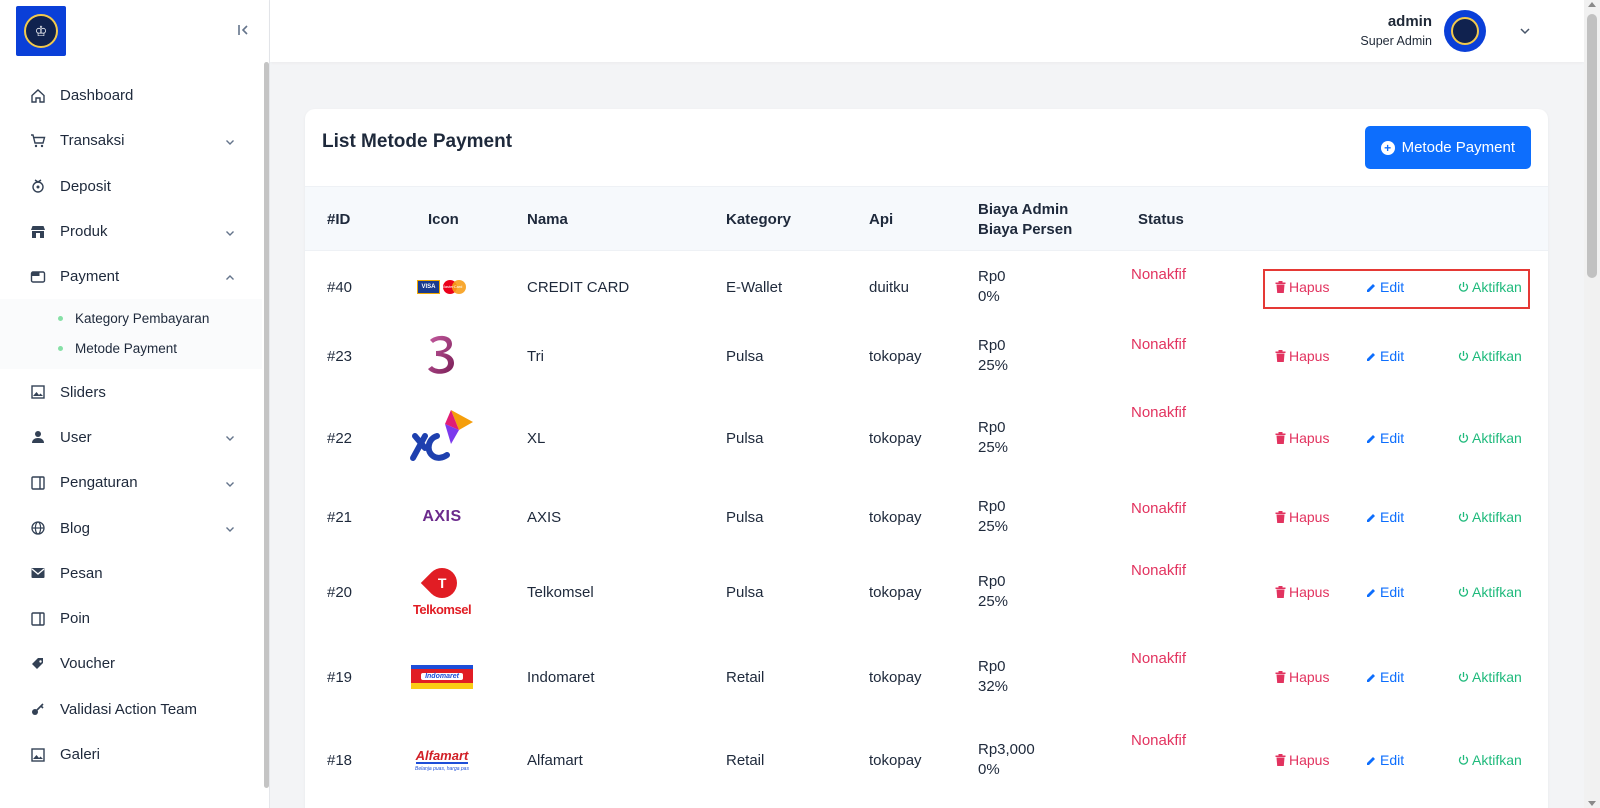  I want to click on th-status: Status, so click(1161, 219).